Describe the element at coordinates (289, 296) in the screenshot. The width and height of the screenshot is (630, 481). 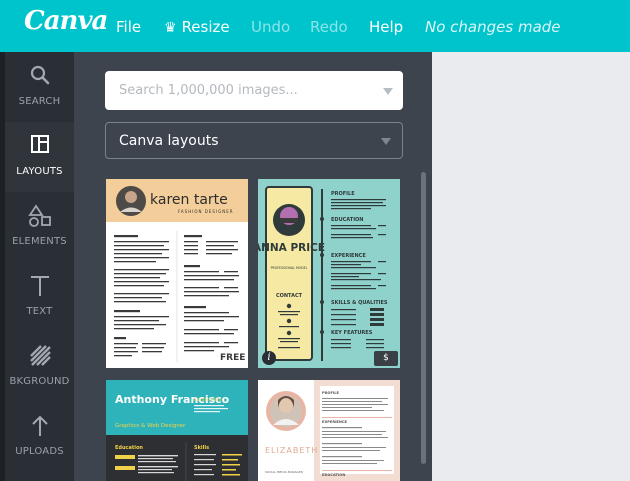
I see `template-contact: CONTACT` at that location.